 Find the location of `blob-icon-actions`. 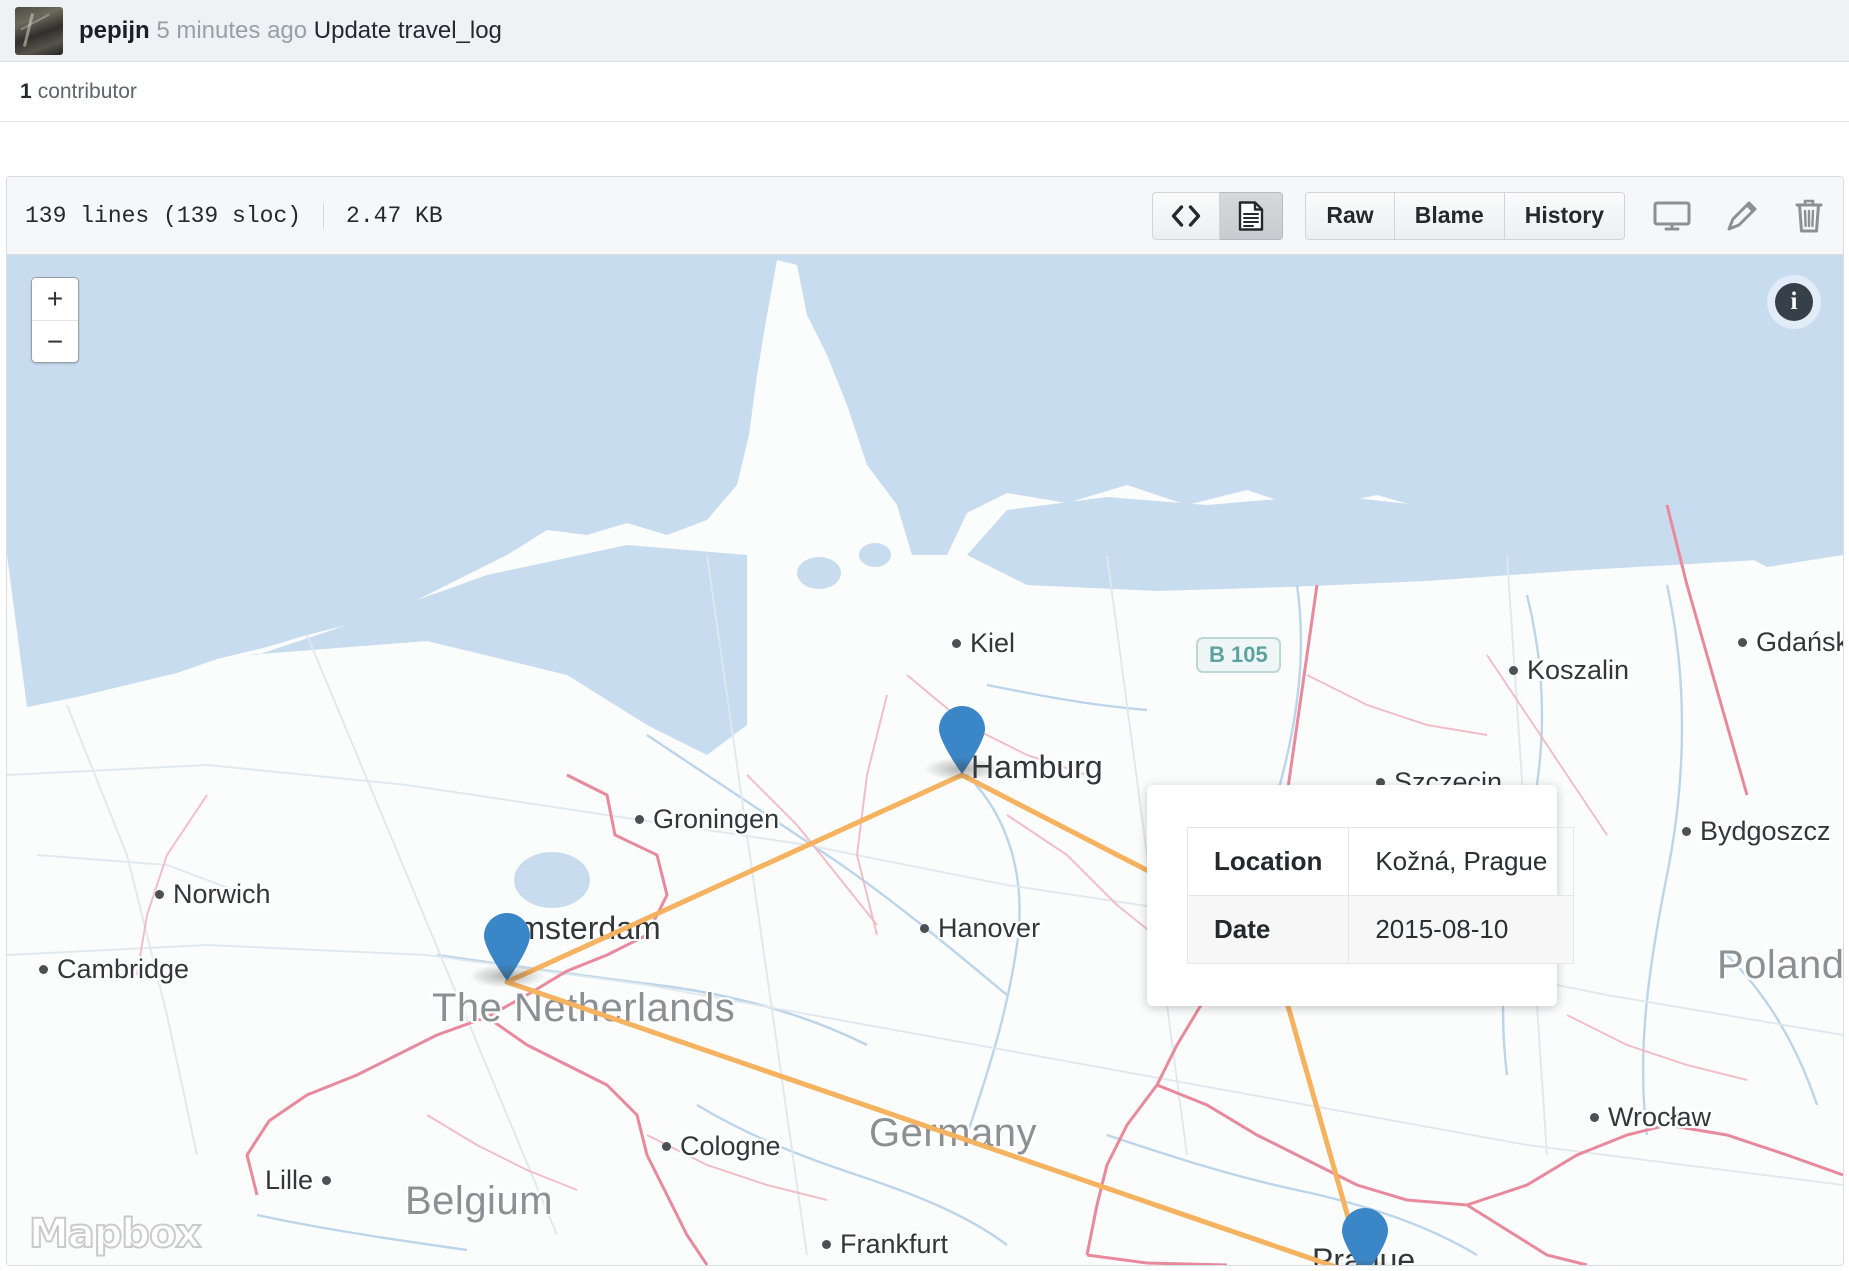

blob-icon-actions is located at coordinates (1736, 216).